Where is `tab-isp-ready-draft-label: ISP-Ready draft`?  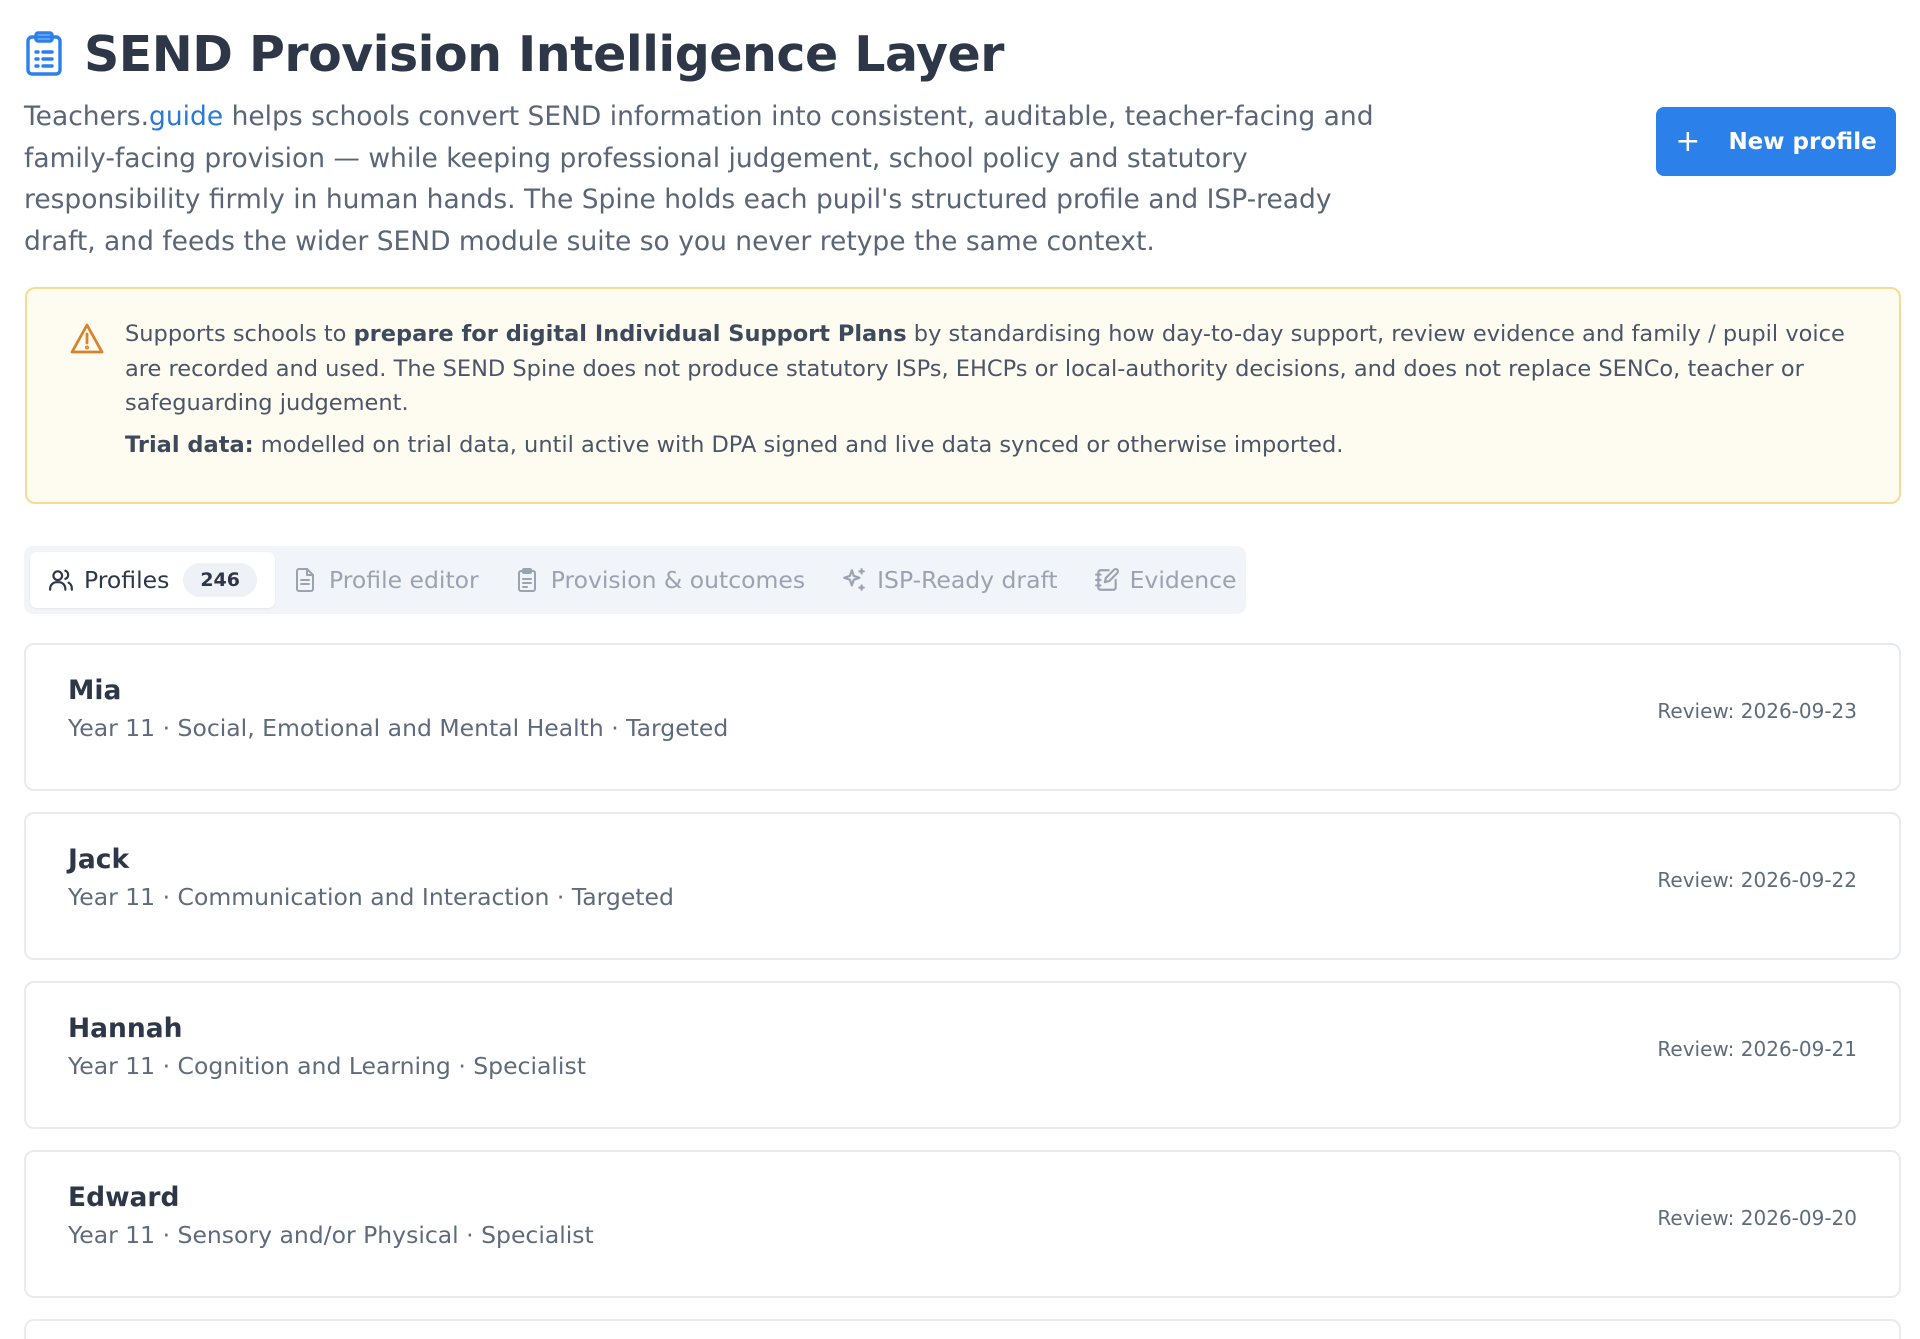
tab-isp-ready-draft-label: ISP-Ready draft is located at coordinates (967, 580).